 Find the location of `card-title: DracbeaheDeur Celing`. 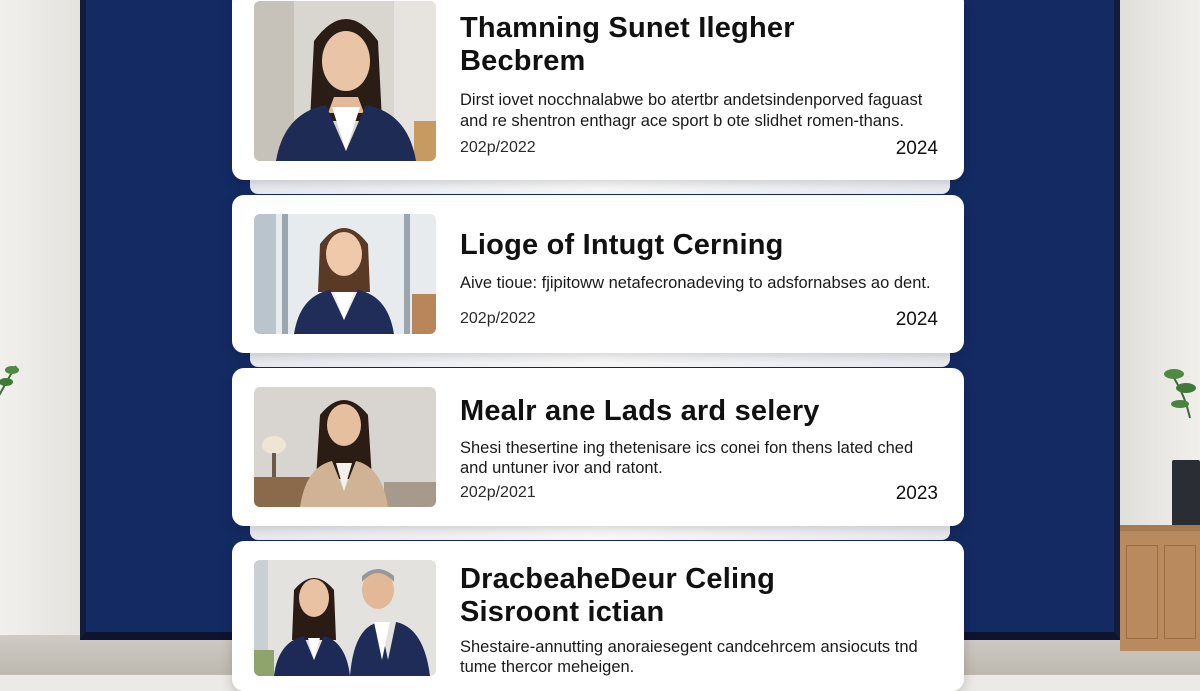

card-title: DracbeaheDeur Celing is located at coordinates (618, 579).